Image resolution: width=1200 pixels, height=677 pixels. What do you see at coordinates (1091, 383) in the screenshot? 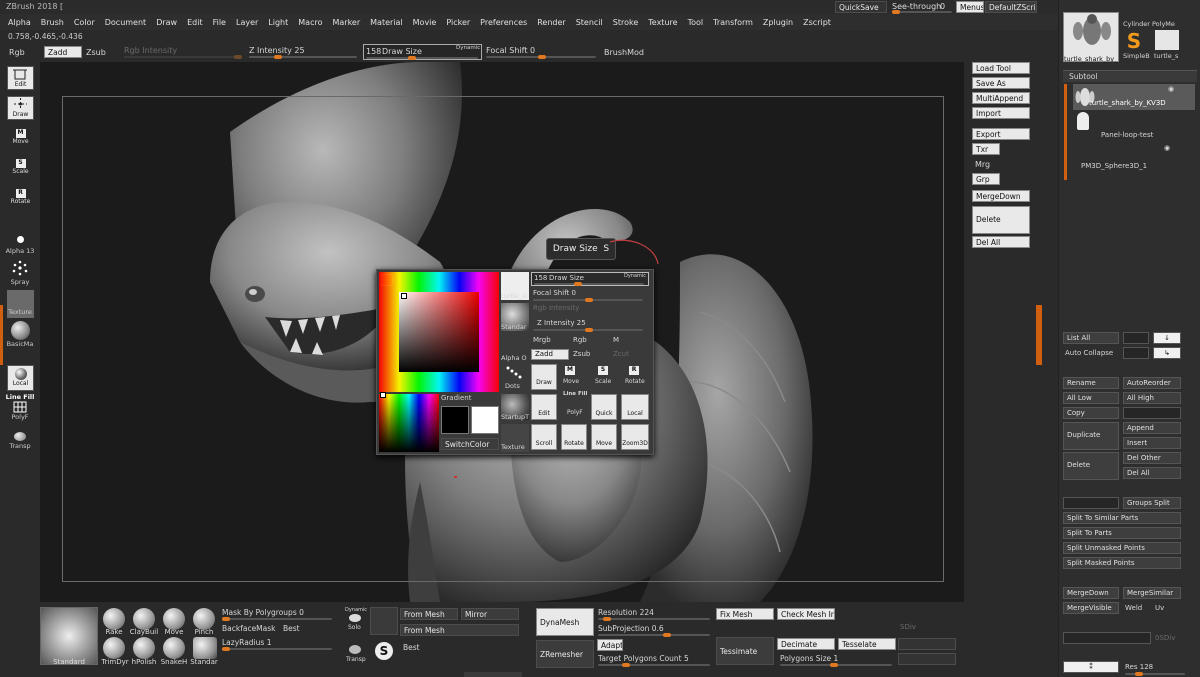
I see `rename-button: Rename` at bounding box center [1091, 383].